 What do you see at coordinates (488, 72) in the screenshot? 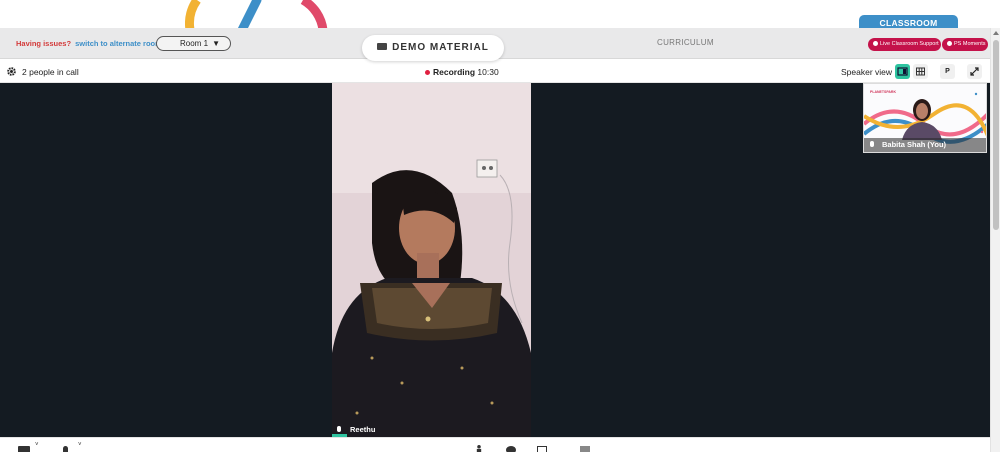
I see `recording-time: 10:30` at bounding box center [488, 72].